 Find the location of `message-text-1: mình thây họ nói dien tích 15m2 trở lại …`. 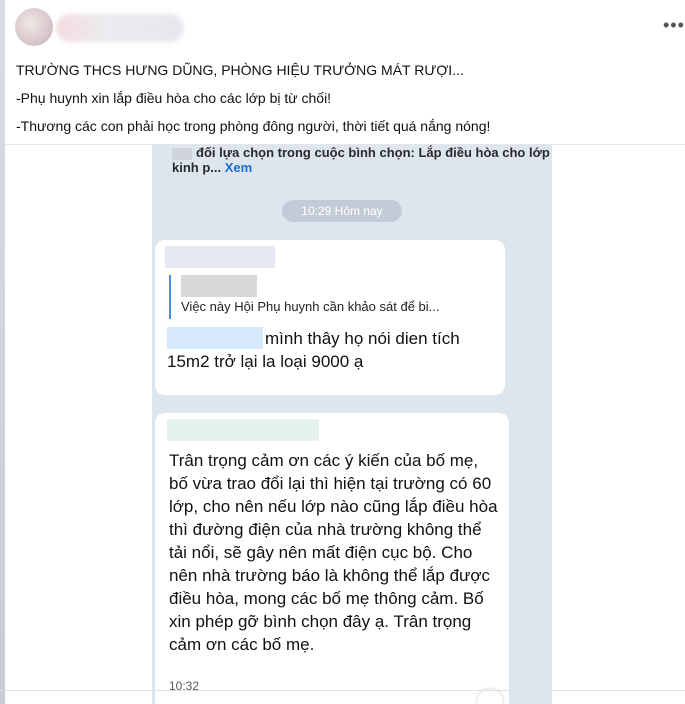

message-text-1: mình thây họ nói dien tích 15m2 trở lại … is located at coordinates (332, 350).